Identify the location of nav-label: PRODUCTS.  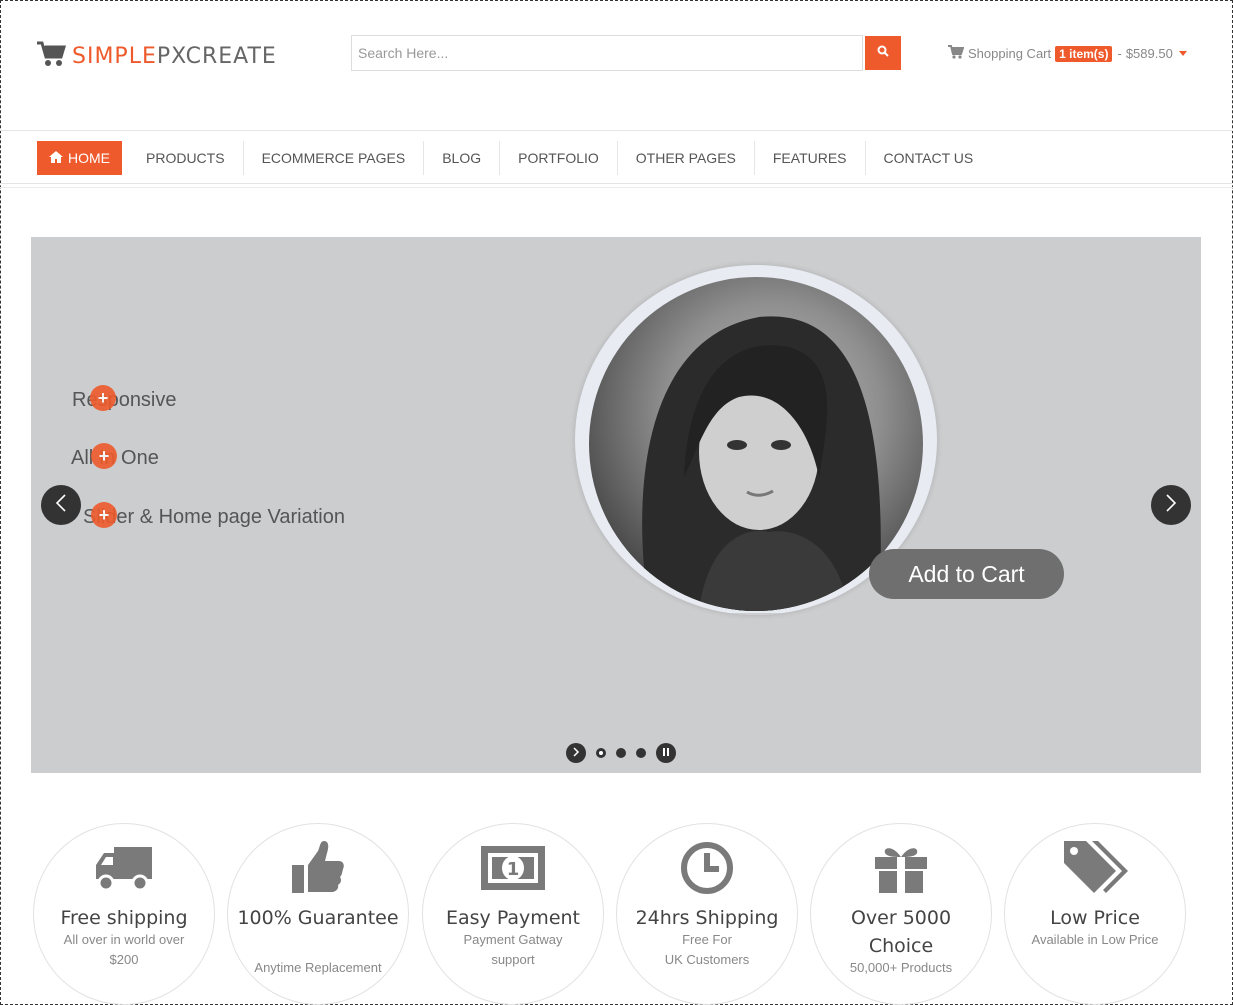
(185, 158).